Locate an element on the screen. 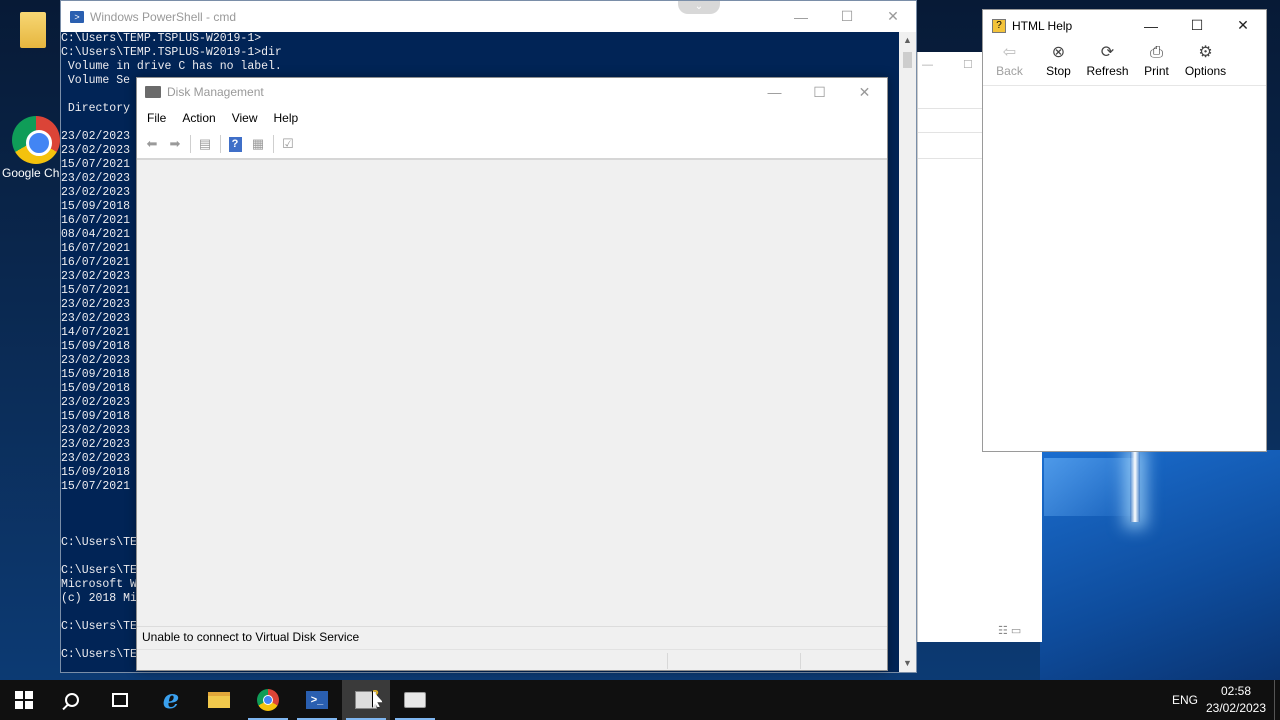 Image resolution: width=1280 pixels, height=720 pixels. options-button: ⚙ Options is located at coordinates (1205, 63).